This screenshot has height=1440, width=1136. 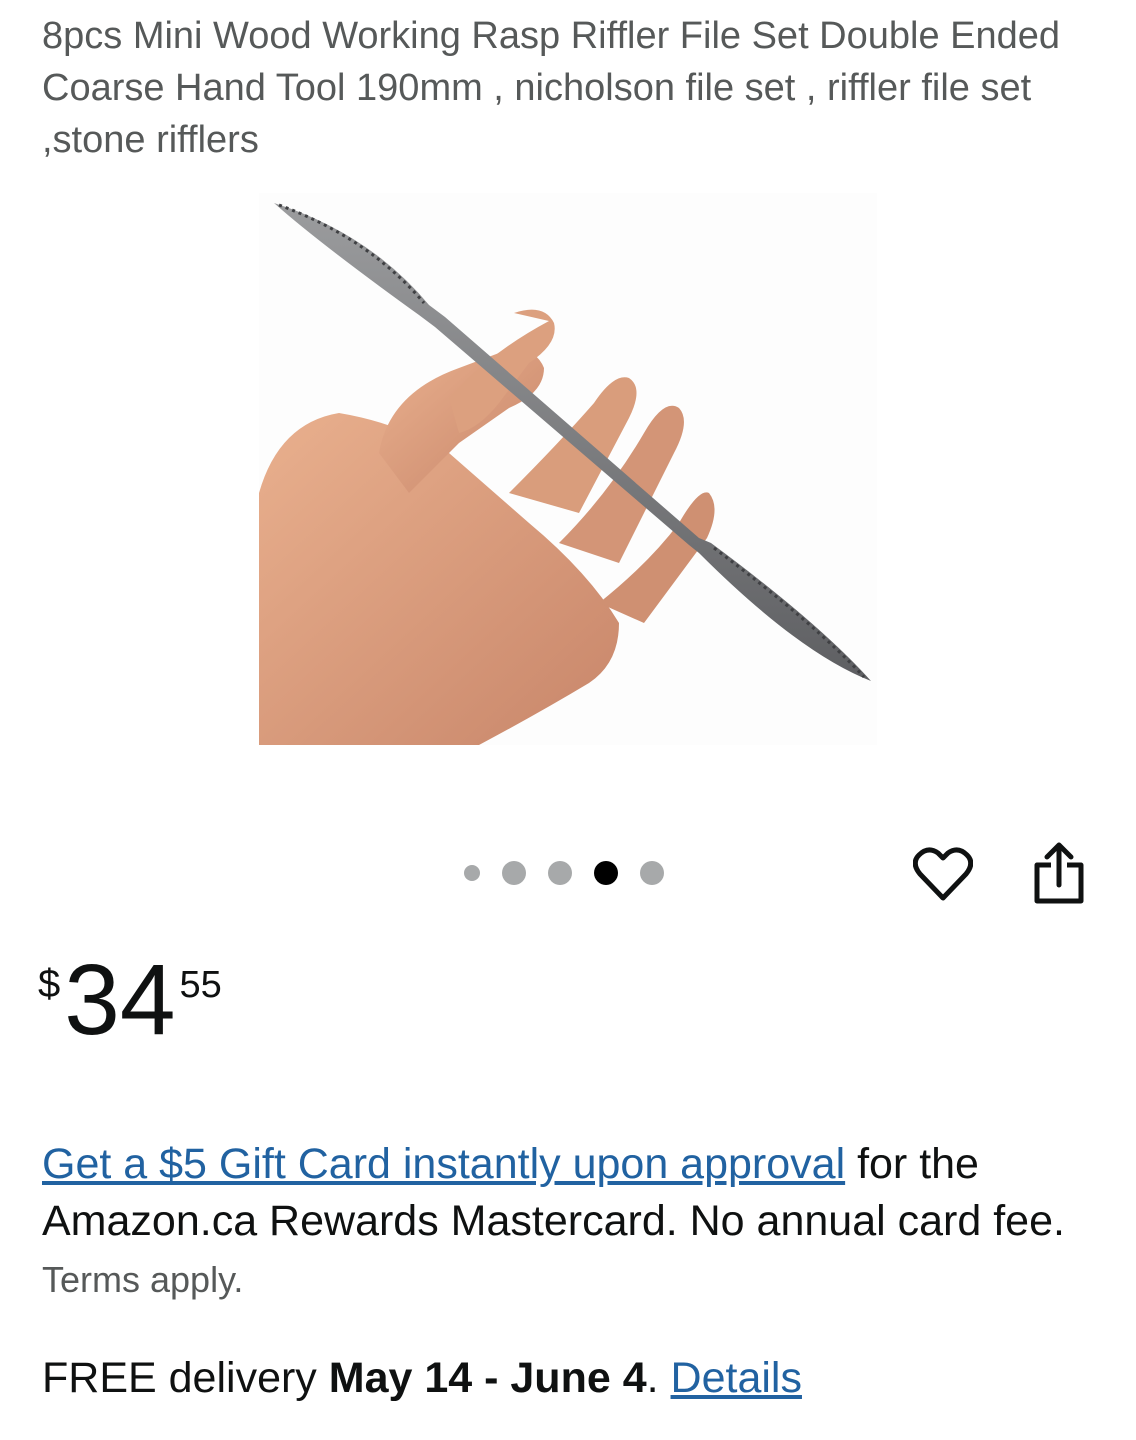 What do you see at coordinates (736, 1378) in the screenshot?
I see `delivery-details-link: Details` at bounding box center [736, 1378].